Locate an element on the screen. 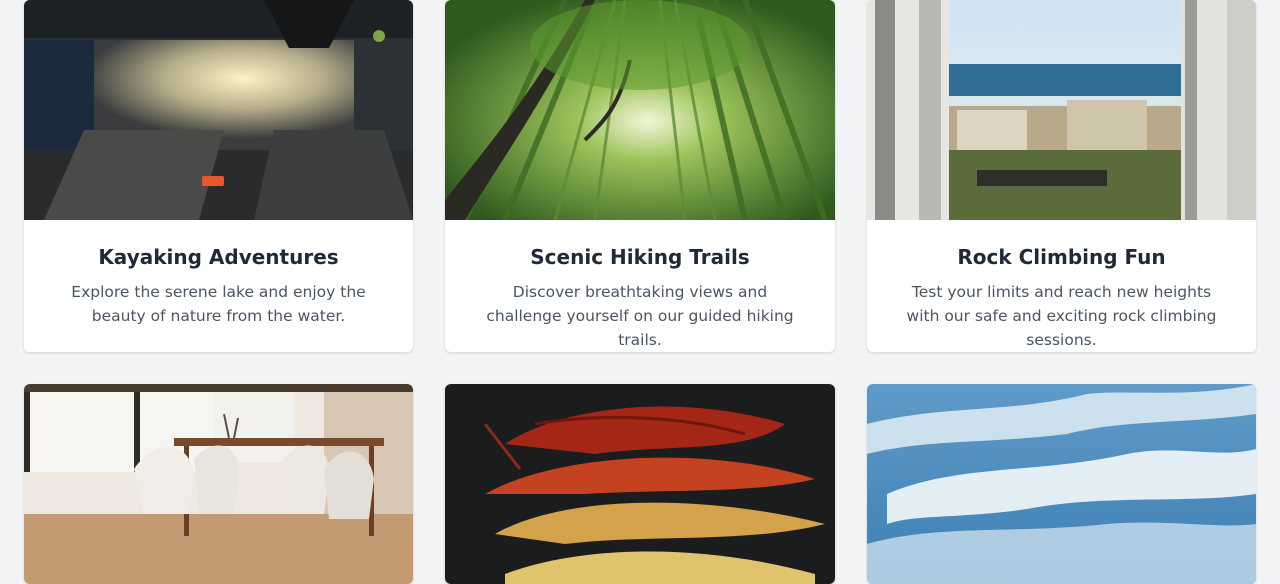 The height and width of the screenshot is (584, 1280). card-title: Kayaking Adventures is located at coordinates (218, 257).